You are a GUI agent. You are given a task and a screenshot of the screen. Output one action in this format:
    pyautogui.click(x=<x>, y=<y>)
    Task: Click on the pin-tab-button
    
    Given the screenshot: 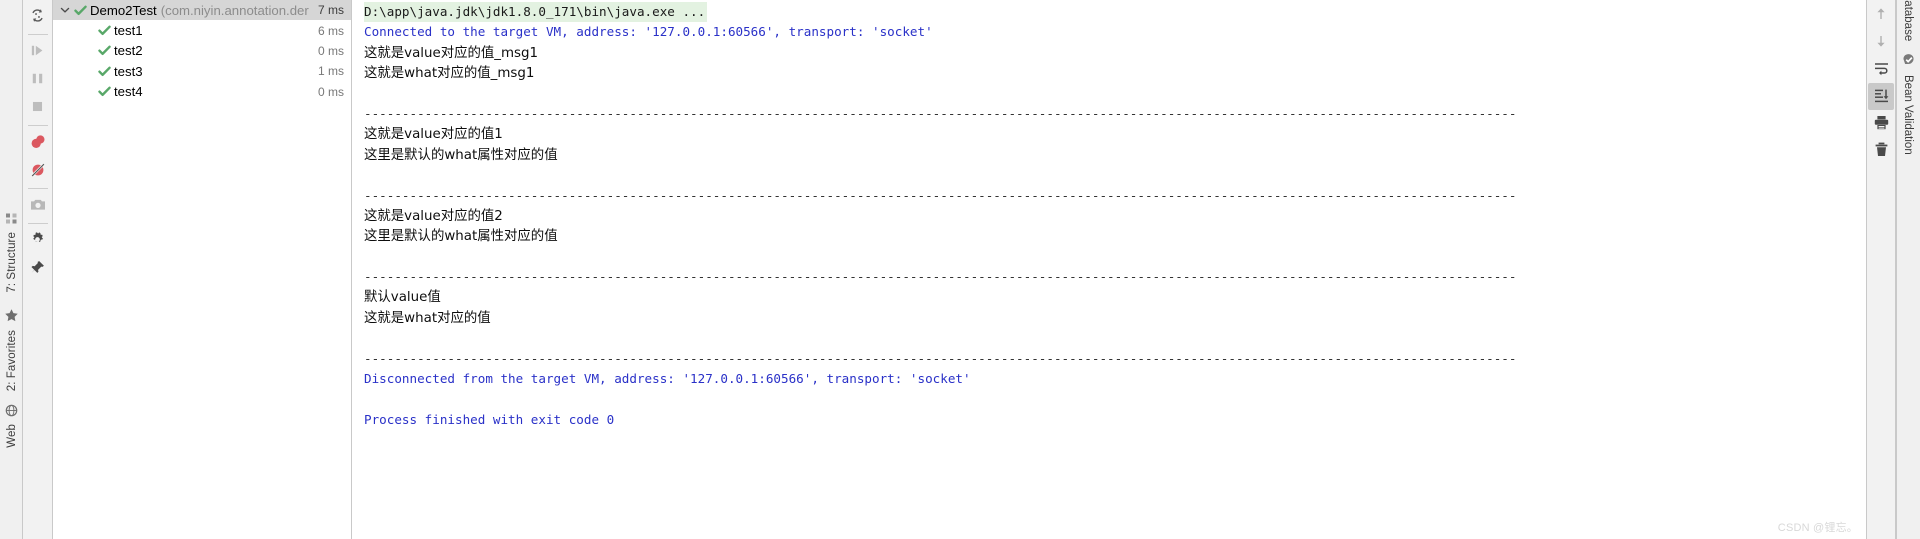 What is the action you would take?
    pyautogui.click(x=38, y=269)
    